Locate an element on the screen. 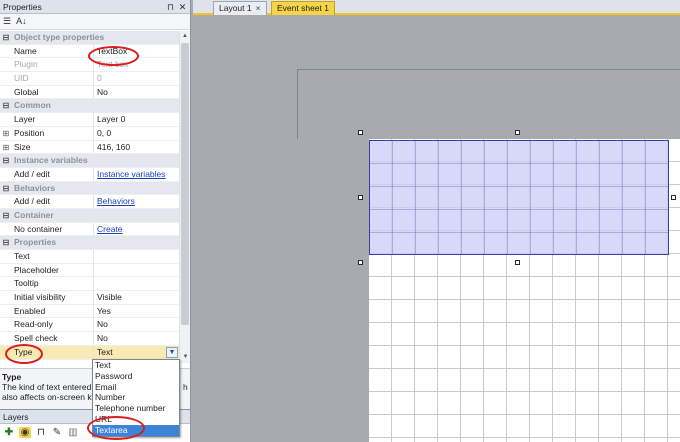 This screenshot has height=442, width=680. sort-alphabetical-icon: A↓ is located at coordinates (21, 21).